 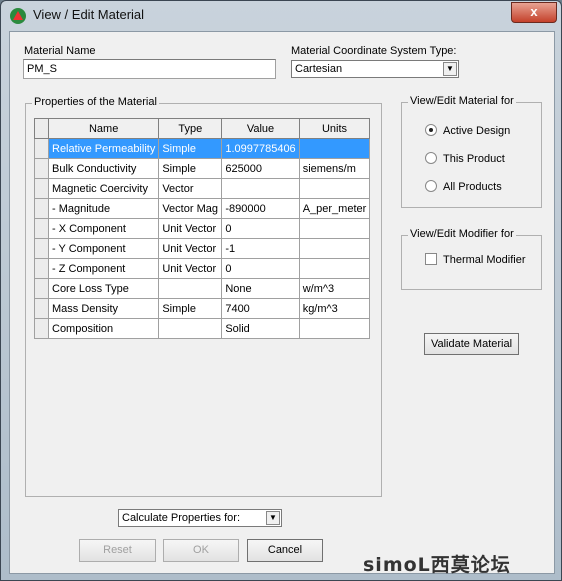 I want to click on cell-value: Solid, so click(x=260, y=328).